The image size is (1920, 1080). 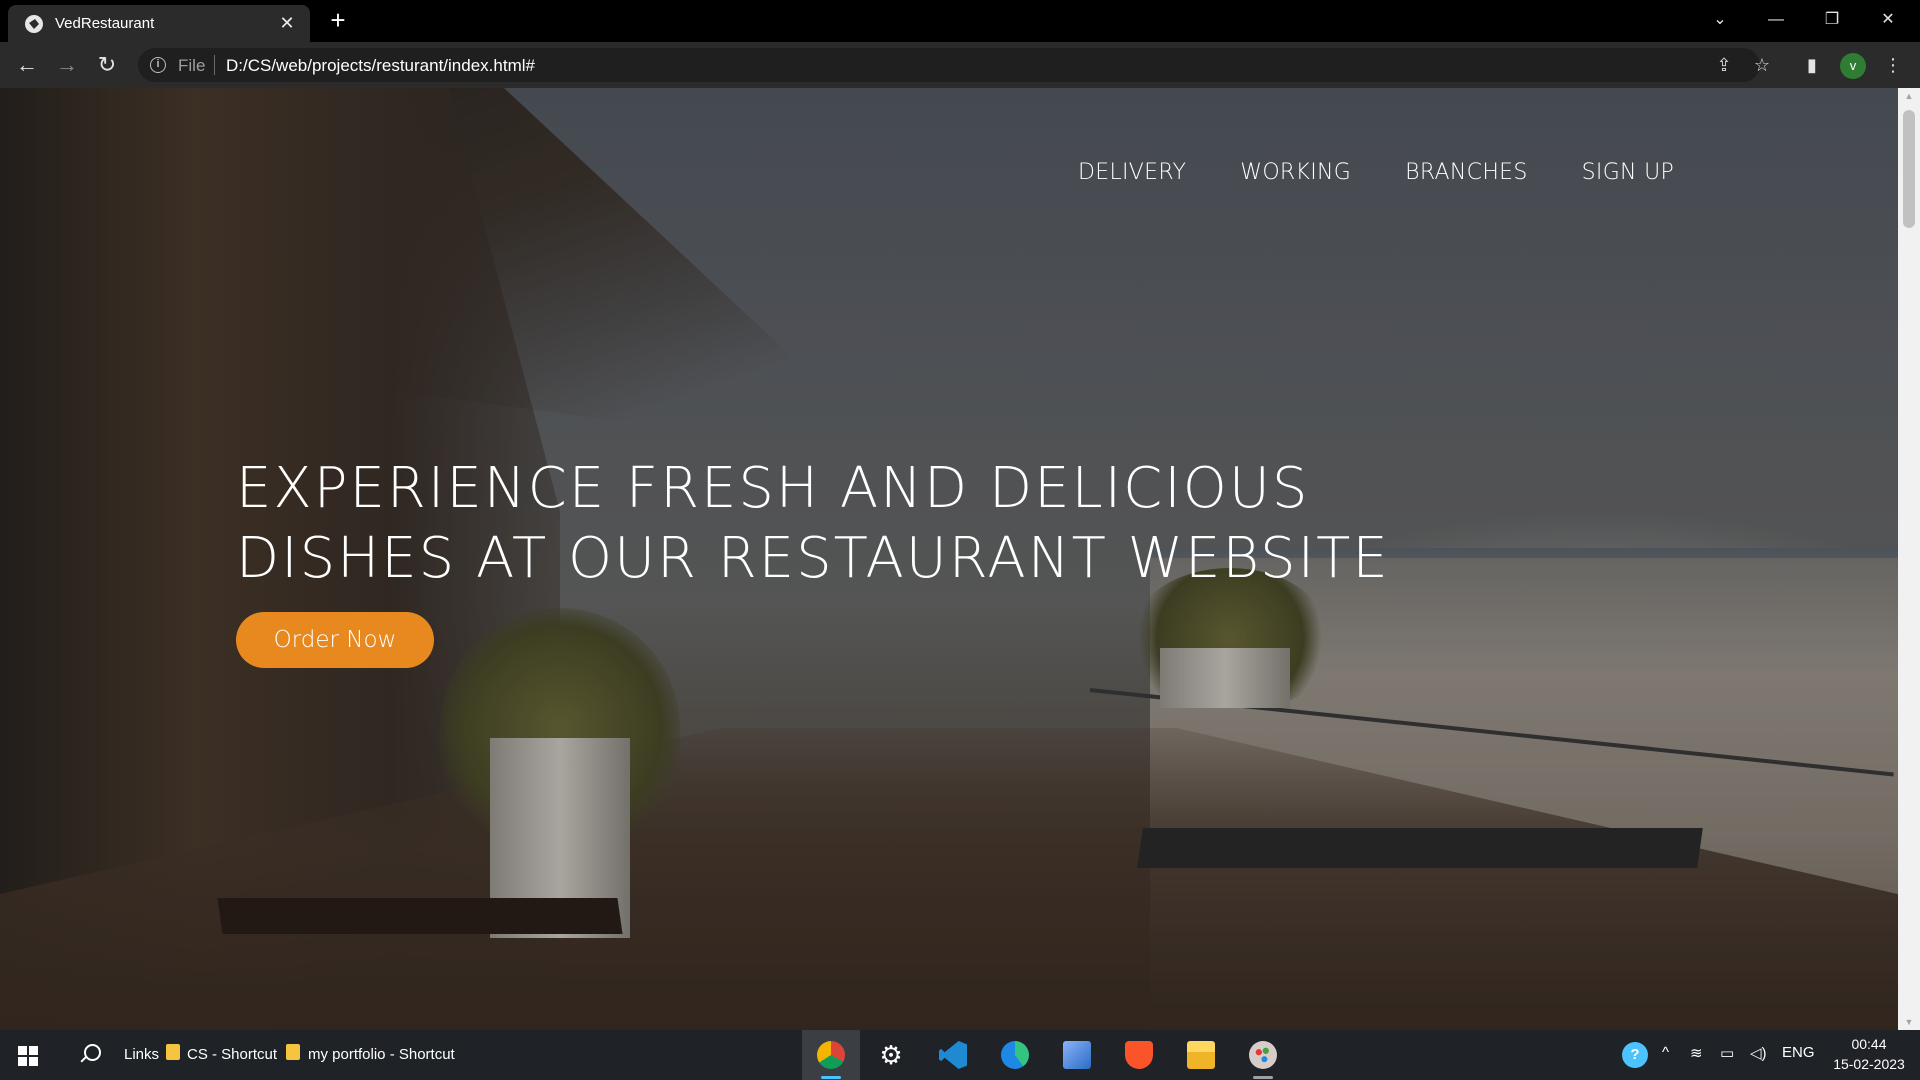 I want to click on brave-lion-icon, so click(x=1139, y=1055).